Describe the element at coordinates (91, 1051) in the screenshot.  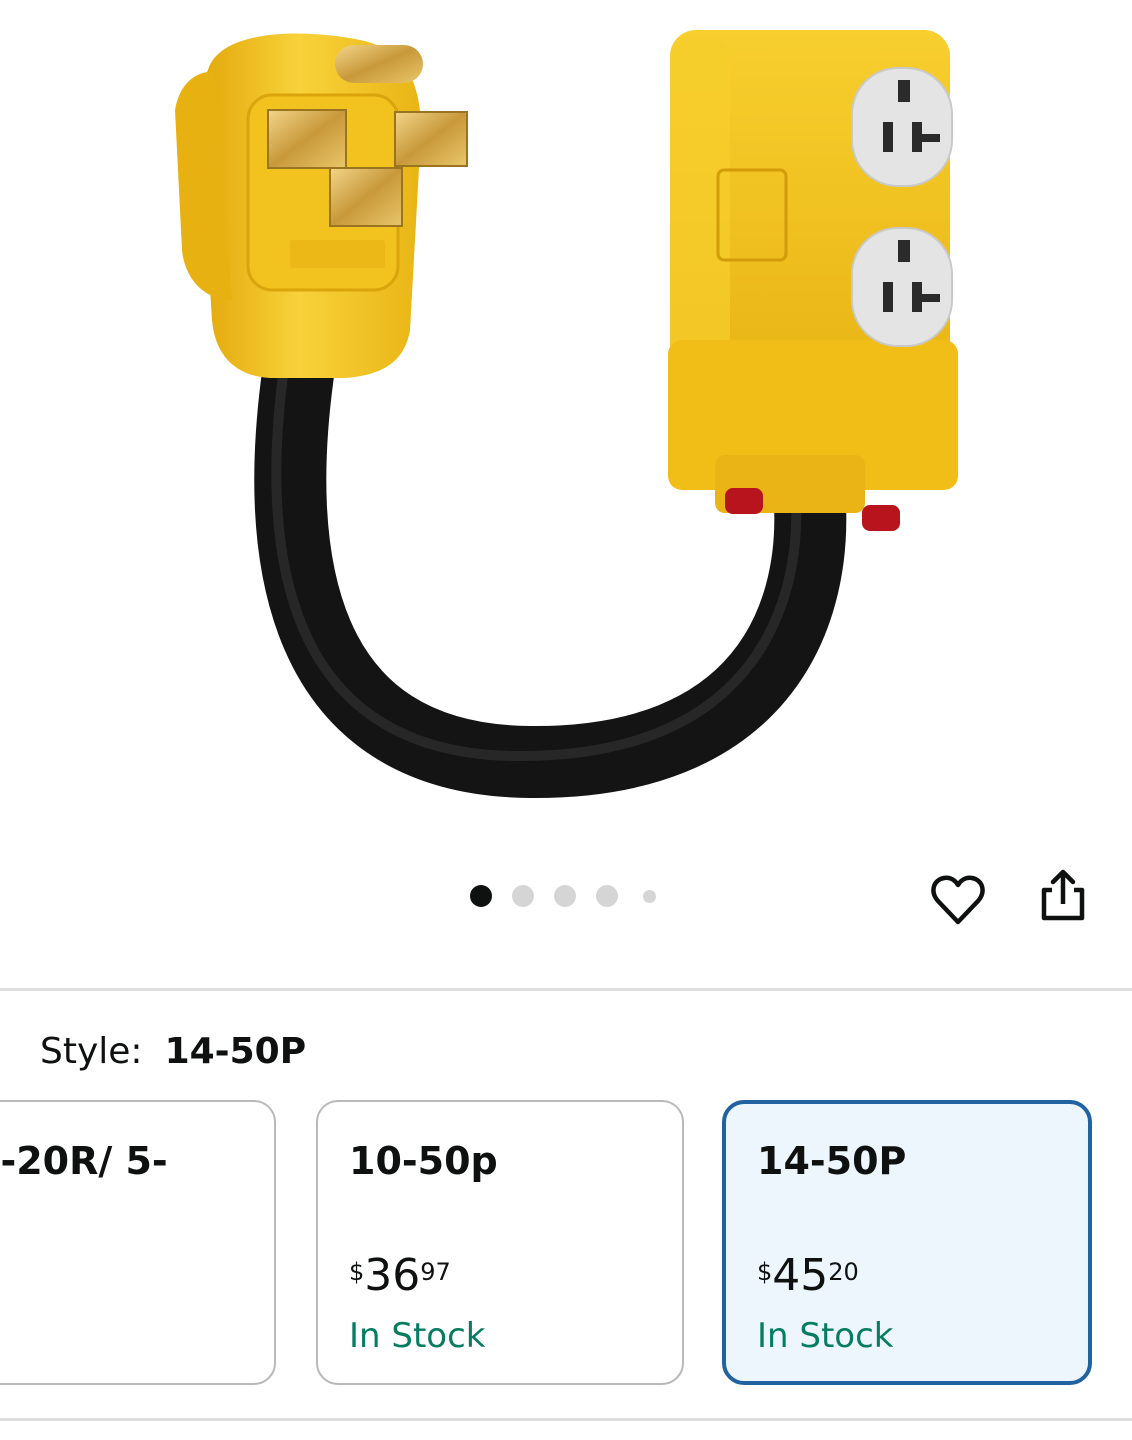
I see `style-label: Style:` at that location.